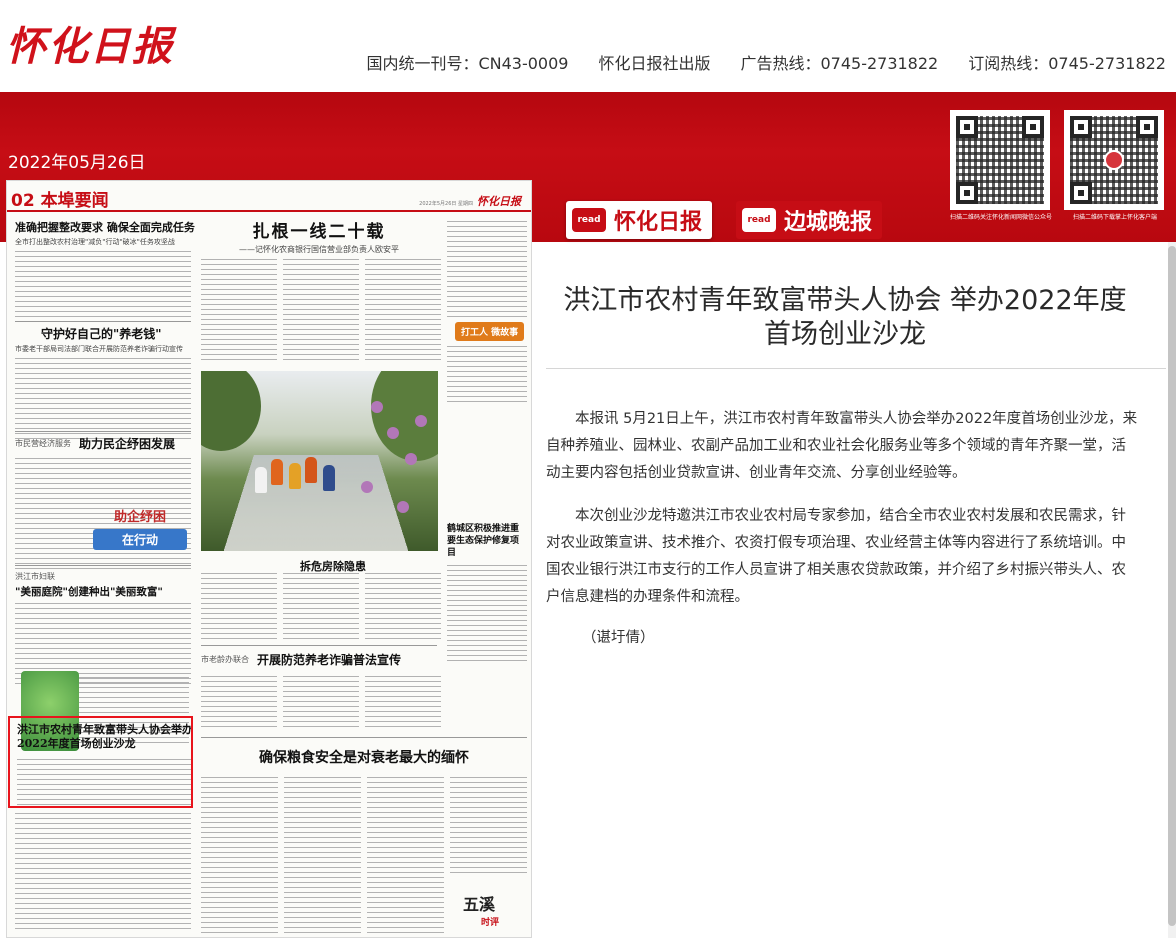 The height and width of the screenshot is (938, 1176). I want to click on banner-title: 助企纾困, so click(140, 517).